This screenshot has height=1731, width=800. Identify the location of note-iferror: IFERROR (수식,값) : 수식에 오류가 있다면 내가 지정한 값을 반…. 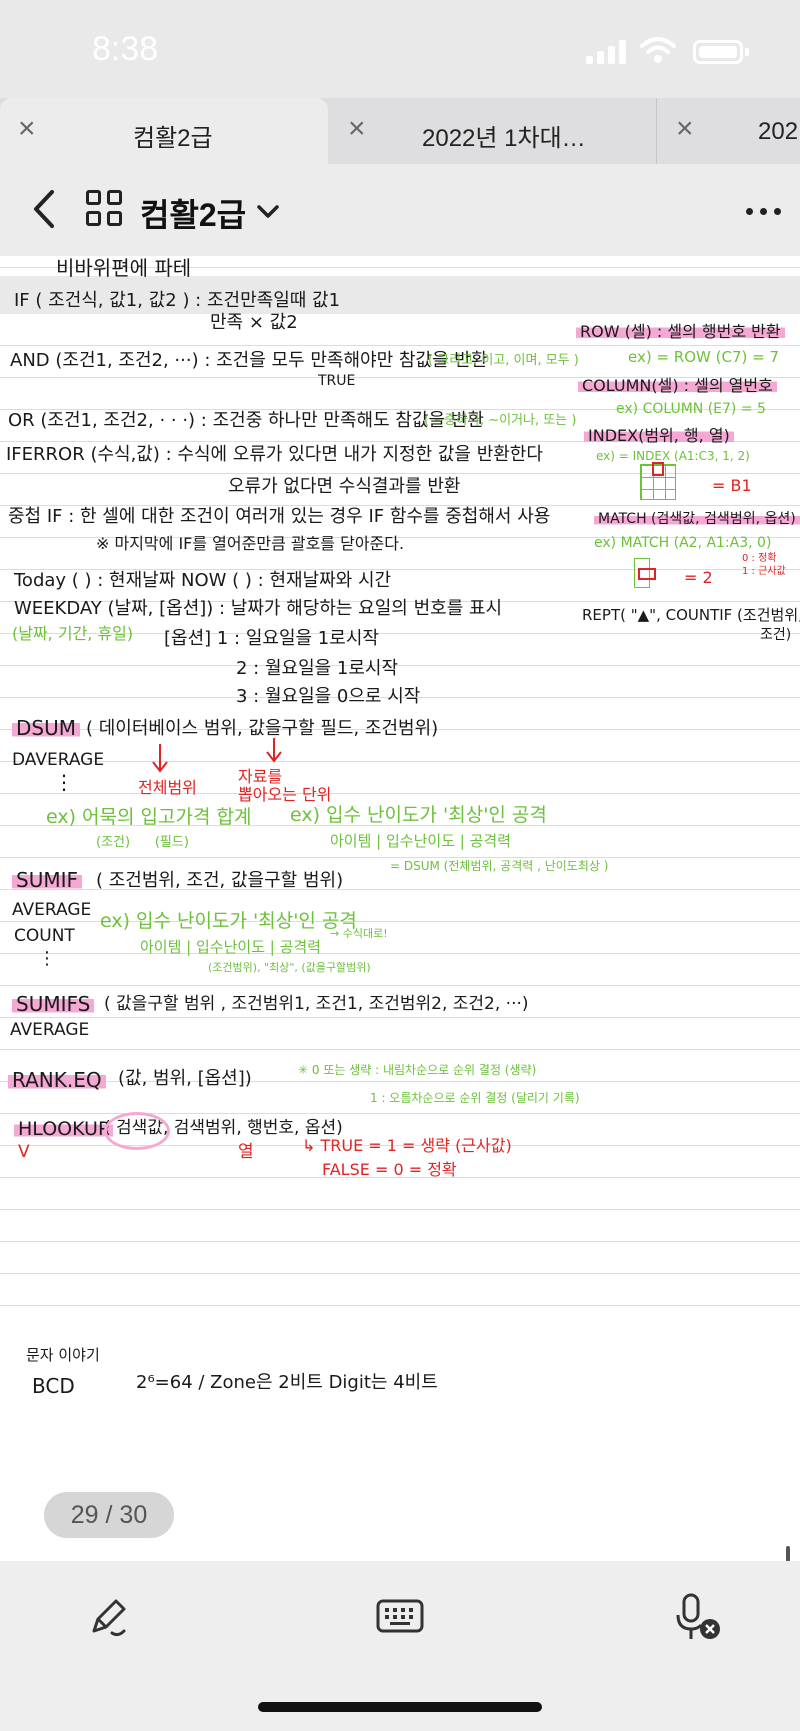
(274, 454).